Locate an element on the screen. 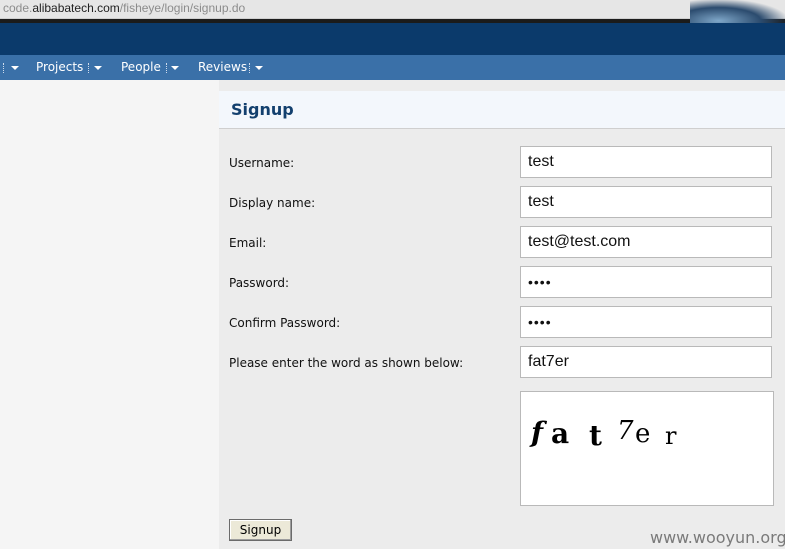 This screenshot has width=785, height=549. captcha-image: f a t 7 e r is located at coordinates (647, 448).